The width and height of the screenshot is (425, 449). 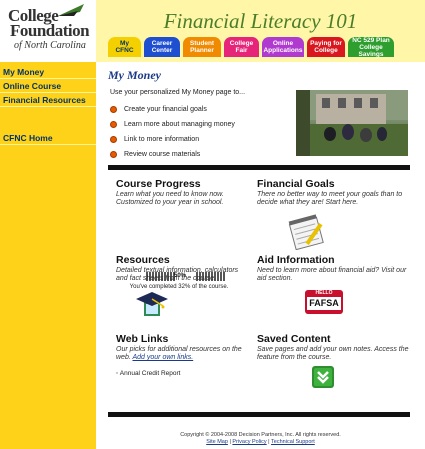 What do you see at coordinates (371, 40) in the screenshot?
I see `tab-label-line1: NC 529 Plan` at bounding box center [371, 40].